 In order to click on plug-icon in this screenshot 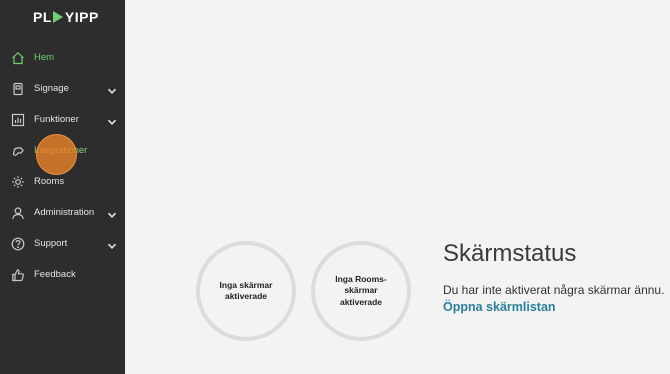, I will do `click(18, 151)`.